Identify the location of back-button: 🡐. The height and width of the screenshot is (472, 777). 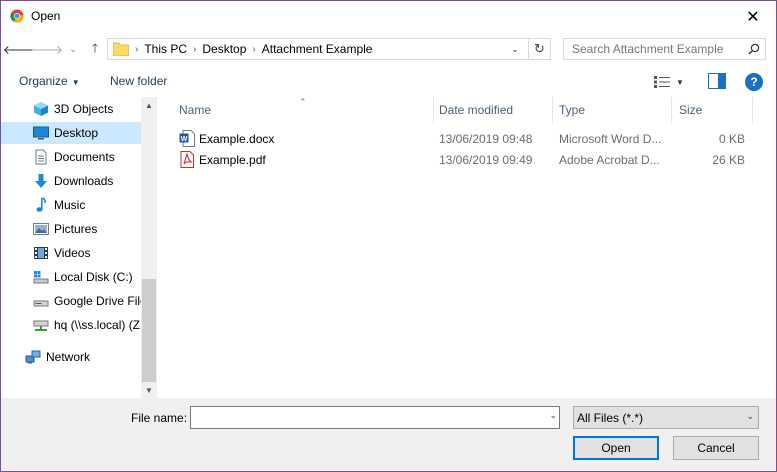
(19, 49).